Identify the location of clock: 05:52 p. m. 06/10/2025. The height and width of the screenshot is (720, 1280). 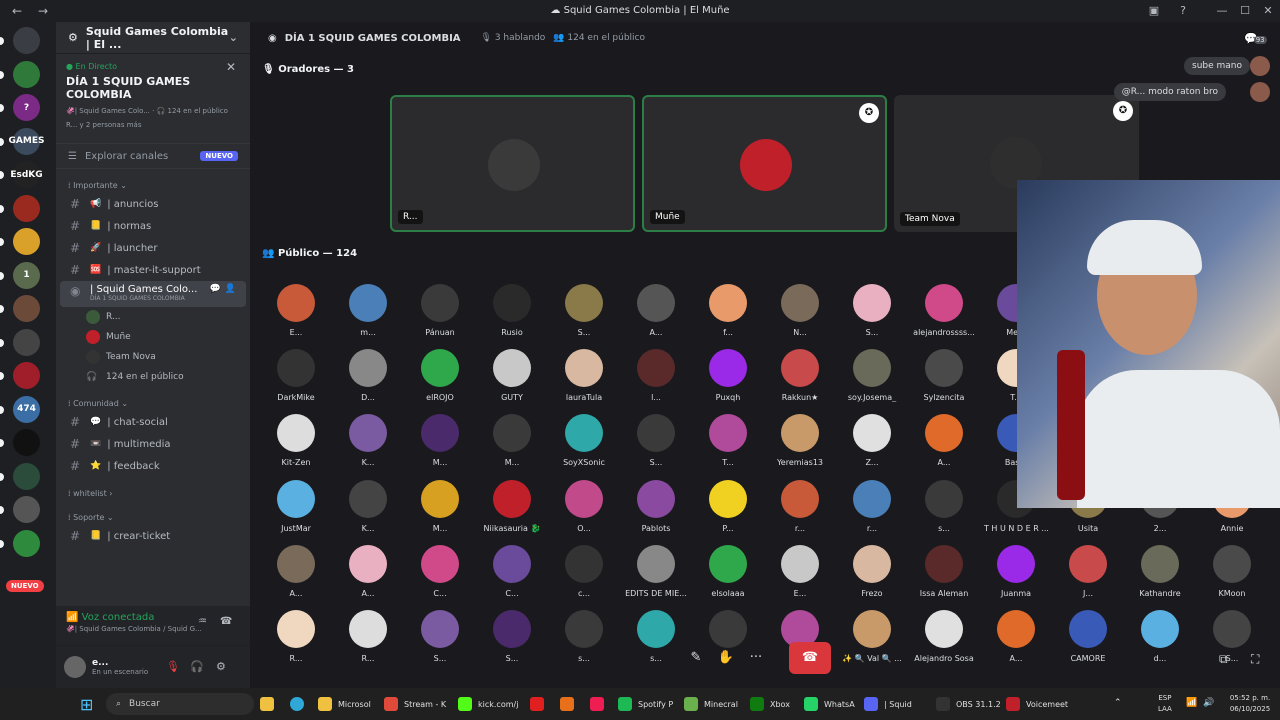
(1250, 704).